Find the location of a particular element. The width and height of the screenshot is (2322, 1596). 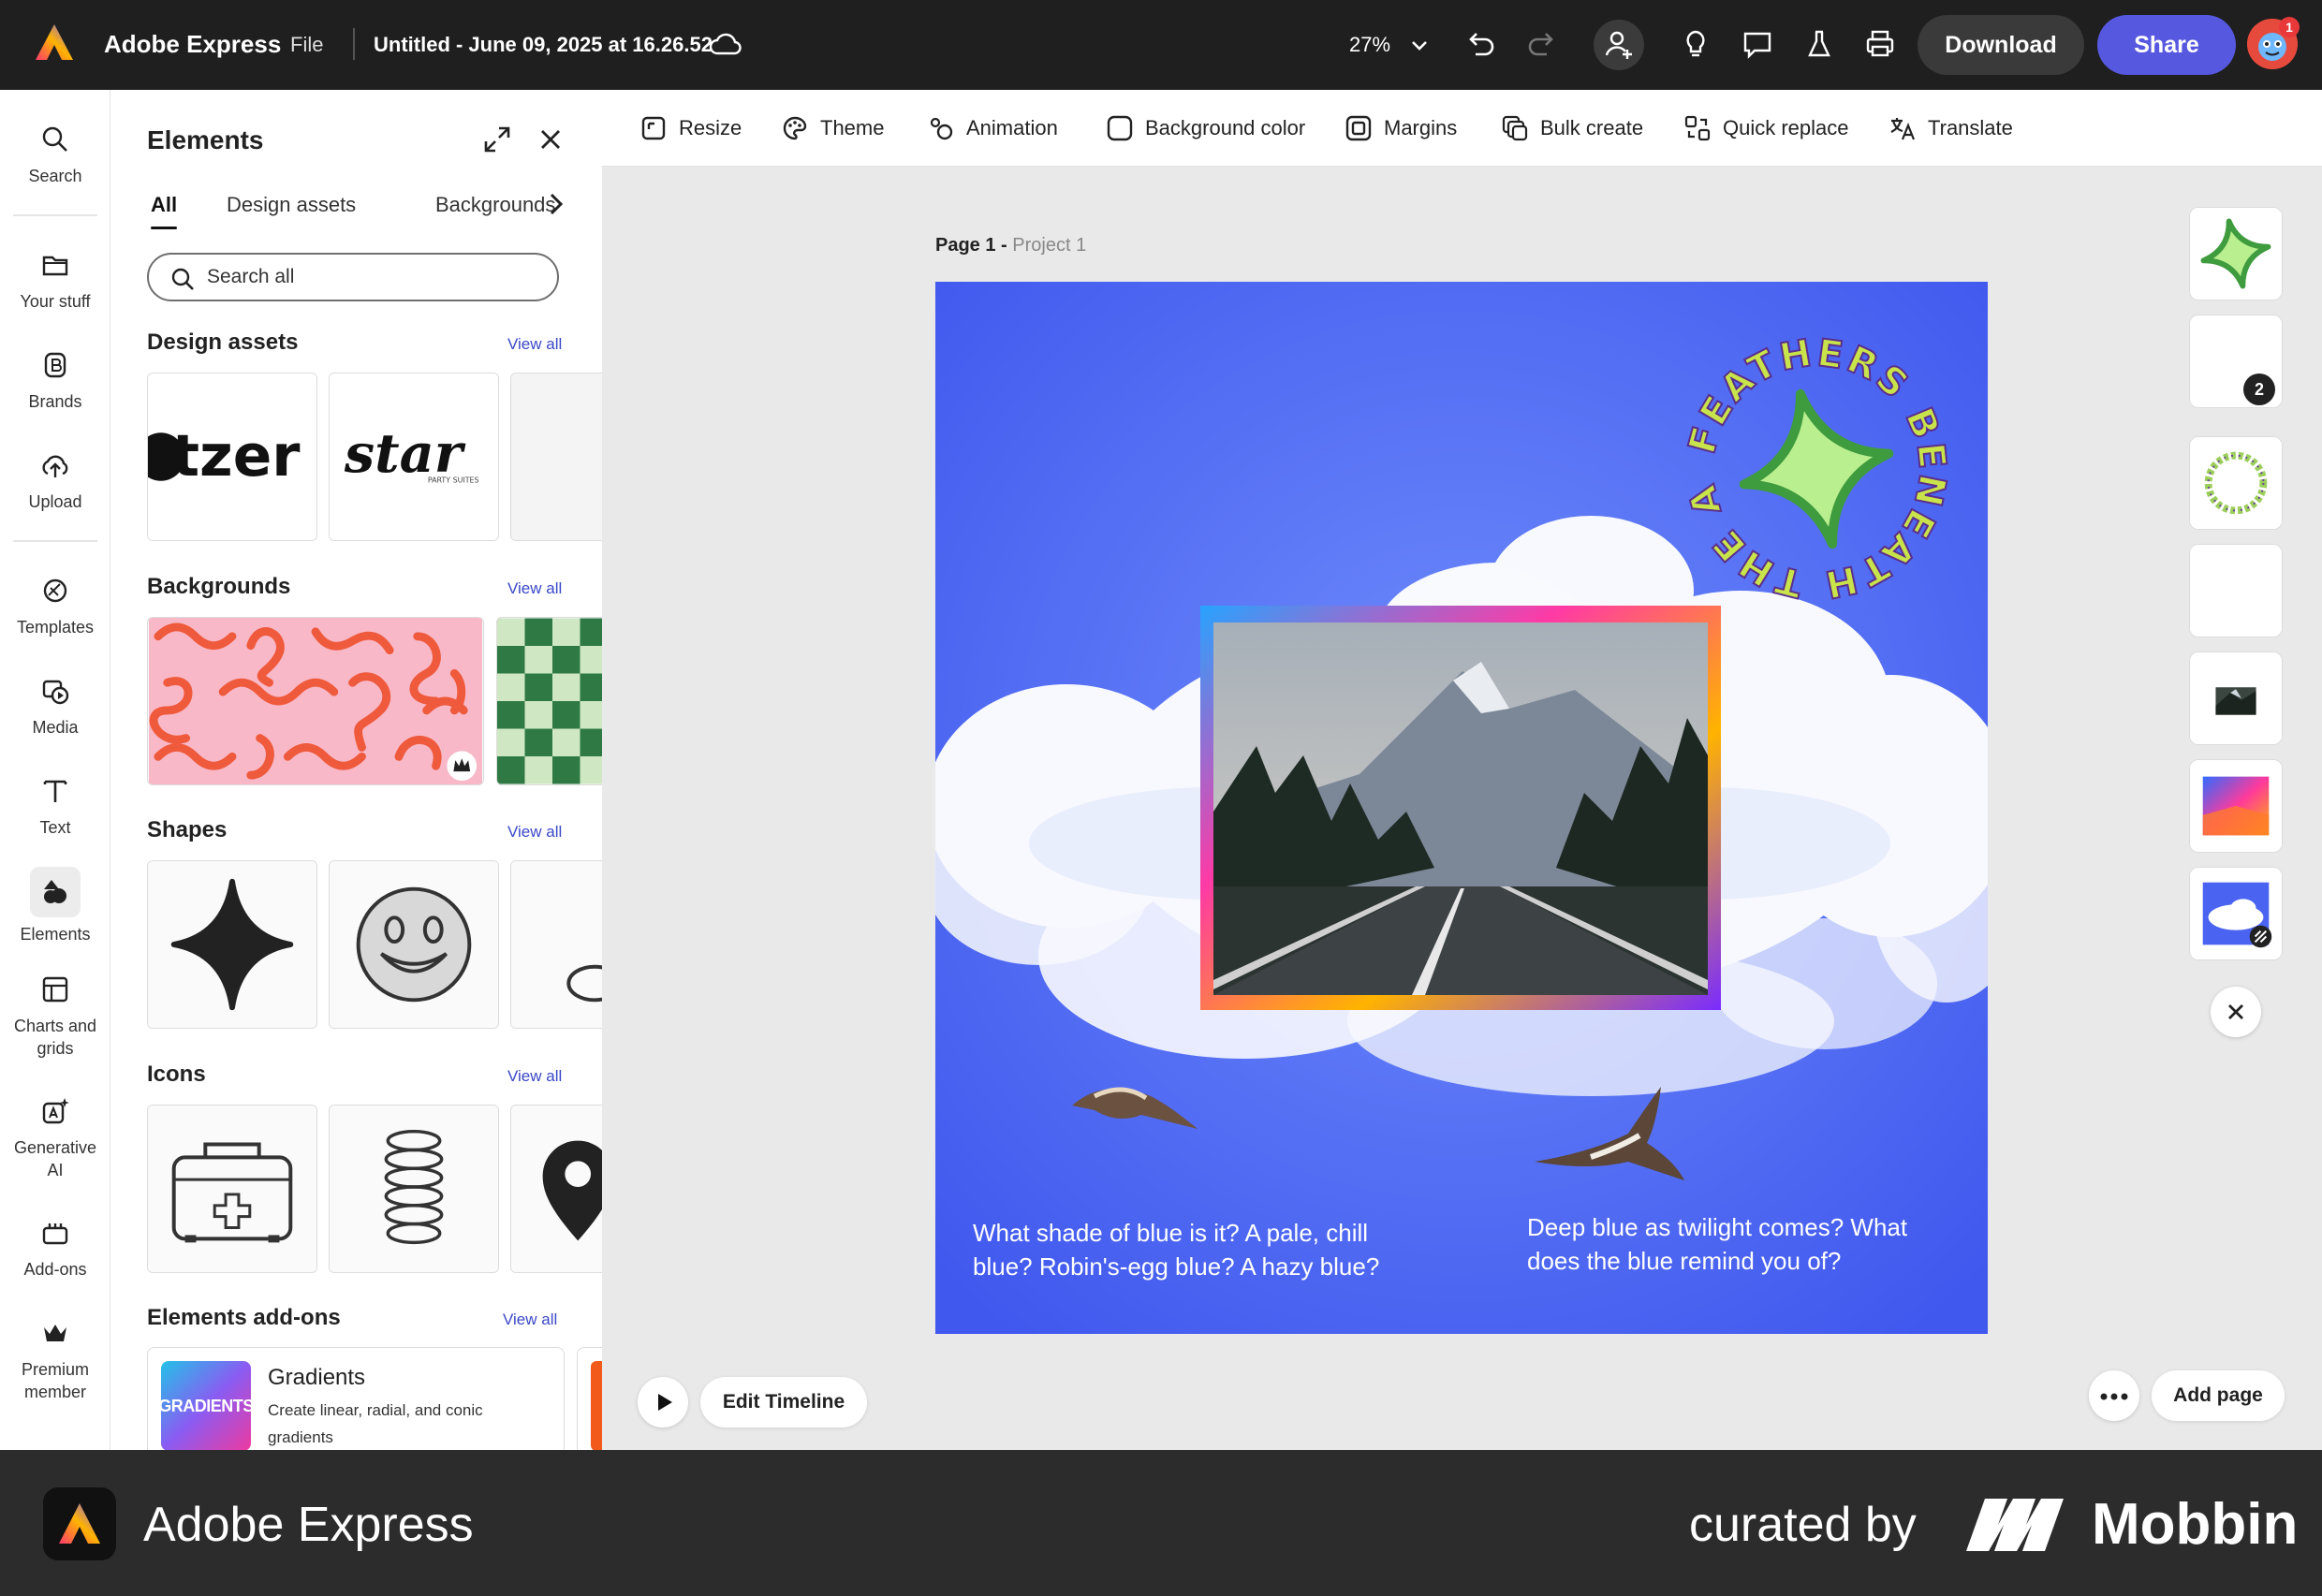

project-name: Project 1 is located at coordinates (1049, 245).